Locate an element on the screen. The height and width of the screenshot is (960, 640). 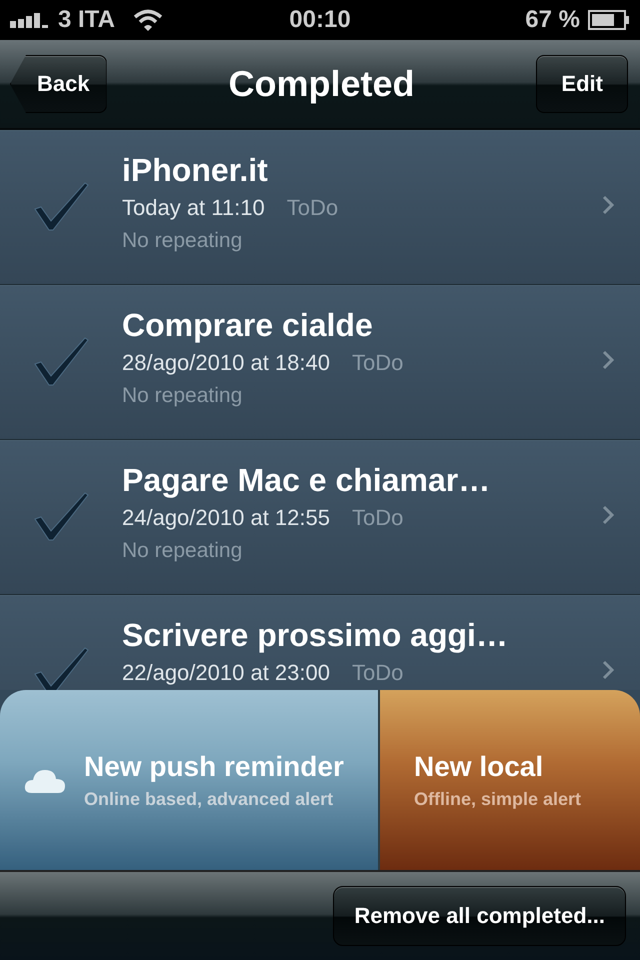
reminder-date: 28/ago/2010 at 18:40 is located at coordinates (226, 363).